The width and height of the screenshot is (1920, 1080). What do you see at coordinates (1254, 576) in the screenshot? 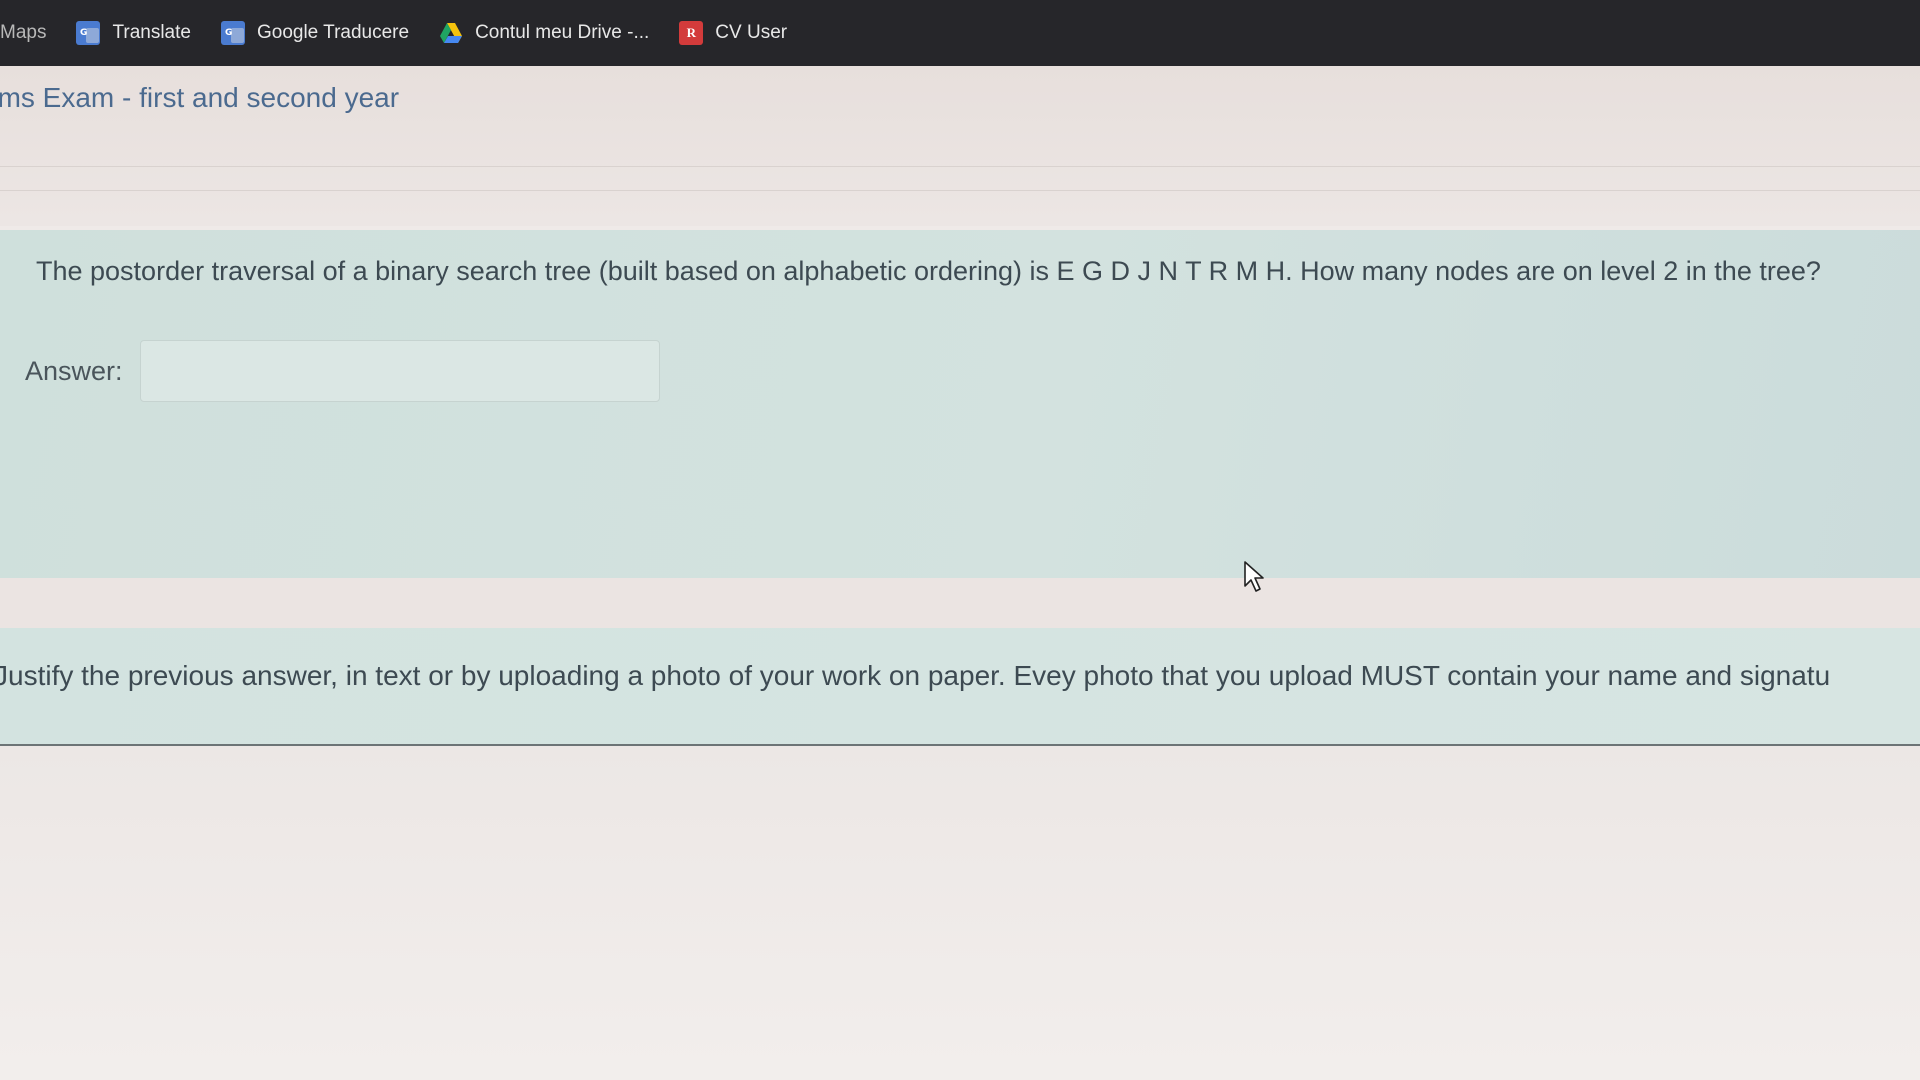
I see `mouse-pointer-icon` at bounding box center [1254, 576].